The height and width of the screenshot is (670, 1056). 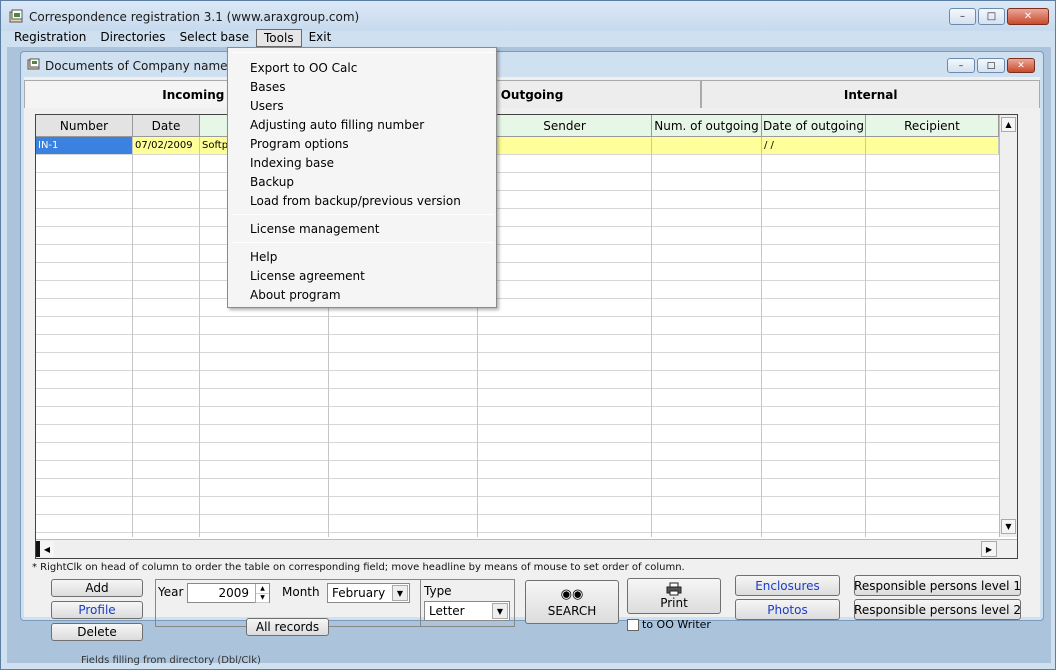 What do you see at coordinates (136, 66) in the screenshot?
I see `document-title: Documents of Company name` at bounding box center [136, 66].